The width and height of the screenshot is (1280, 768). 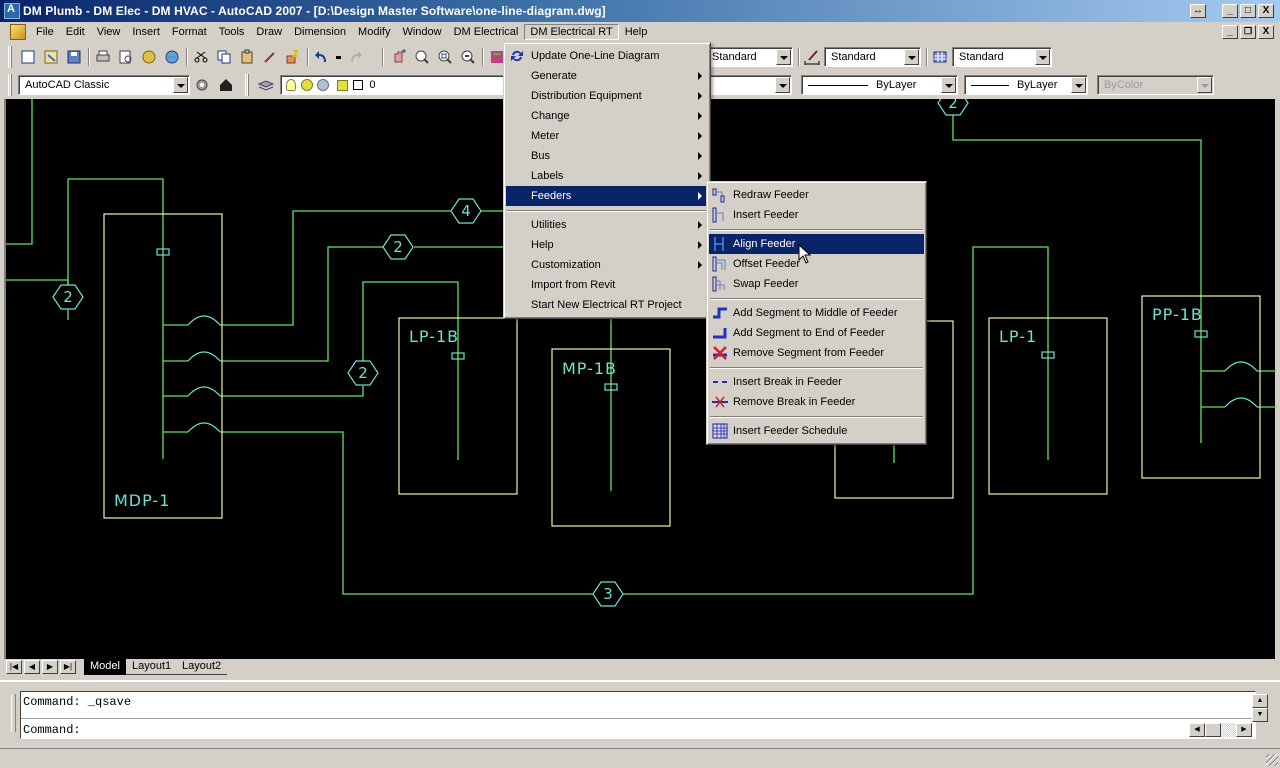 What do you see at coordinates (14, 667) in the screenshot?
I see `first-tab-button: |◀` at bounding box center [14, 667].